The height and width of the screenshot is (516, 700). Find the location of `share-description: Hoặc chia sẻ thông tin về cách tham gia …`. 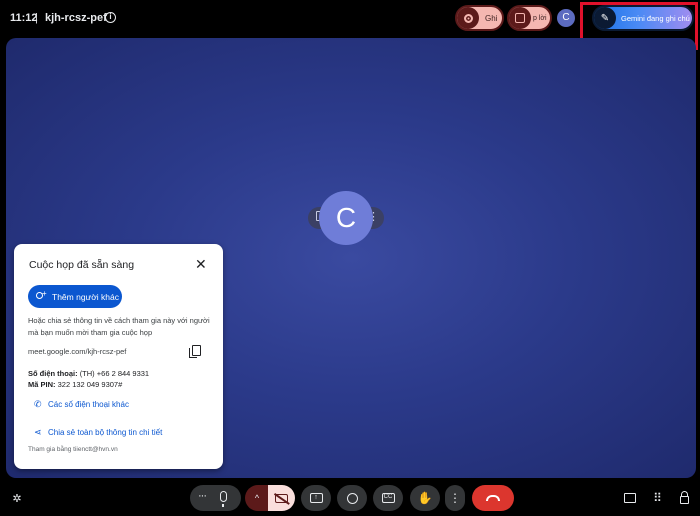

share-description: Hoặc chia sẻ thông tin về cách tham gia … is located at coordinates (119, 326).